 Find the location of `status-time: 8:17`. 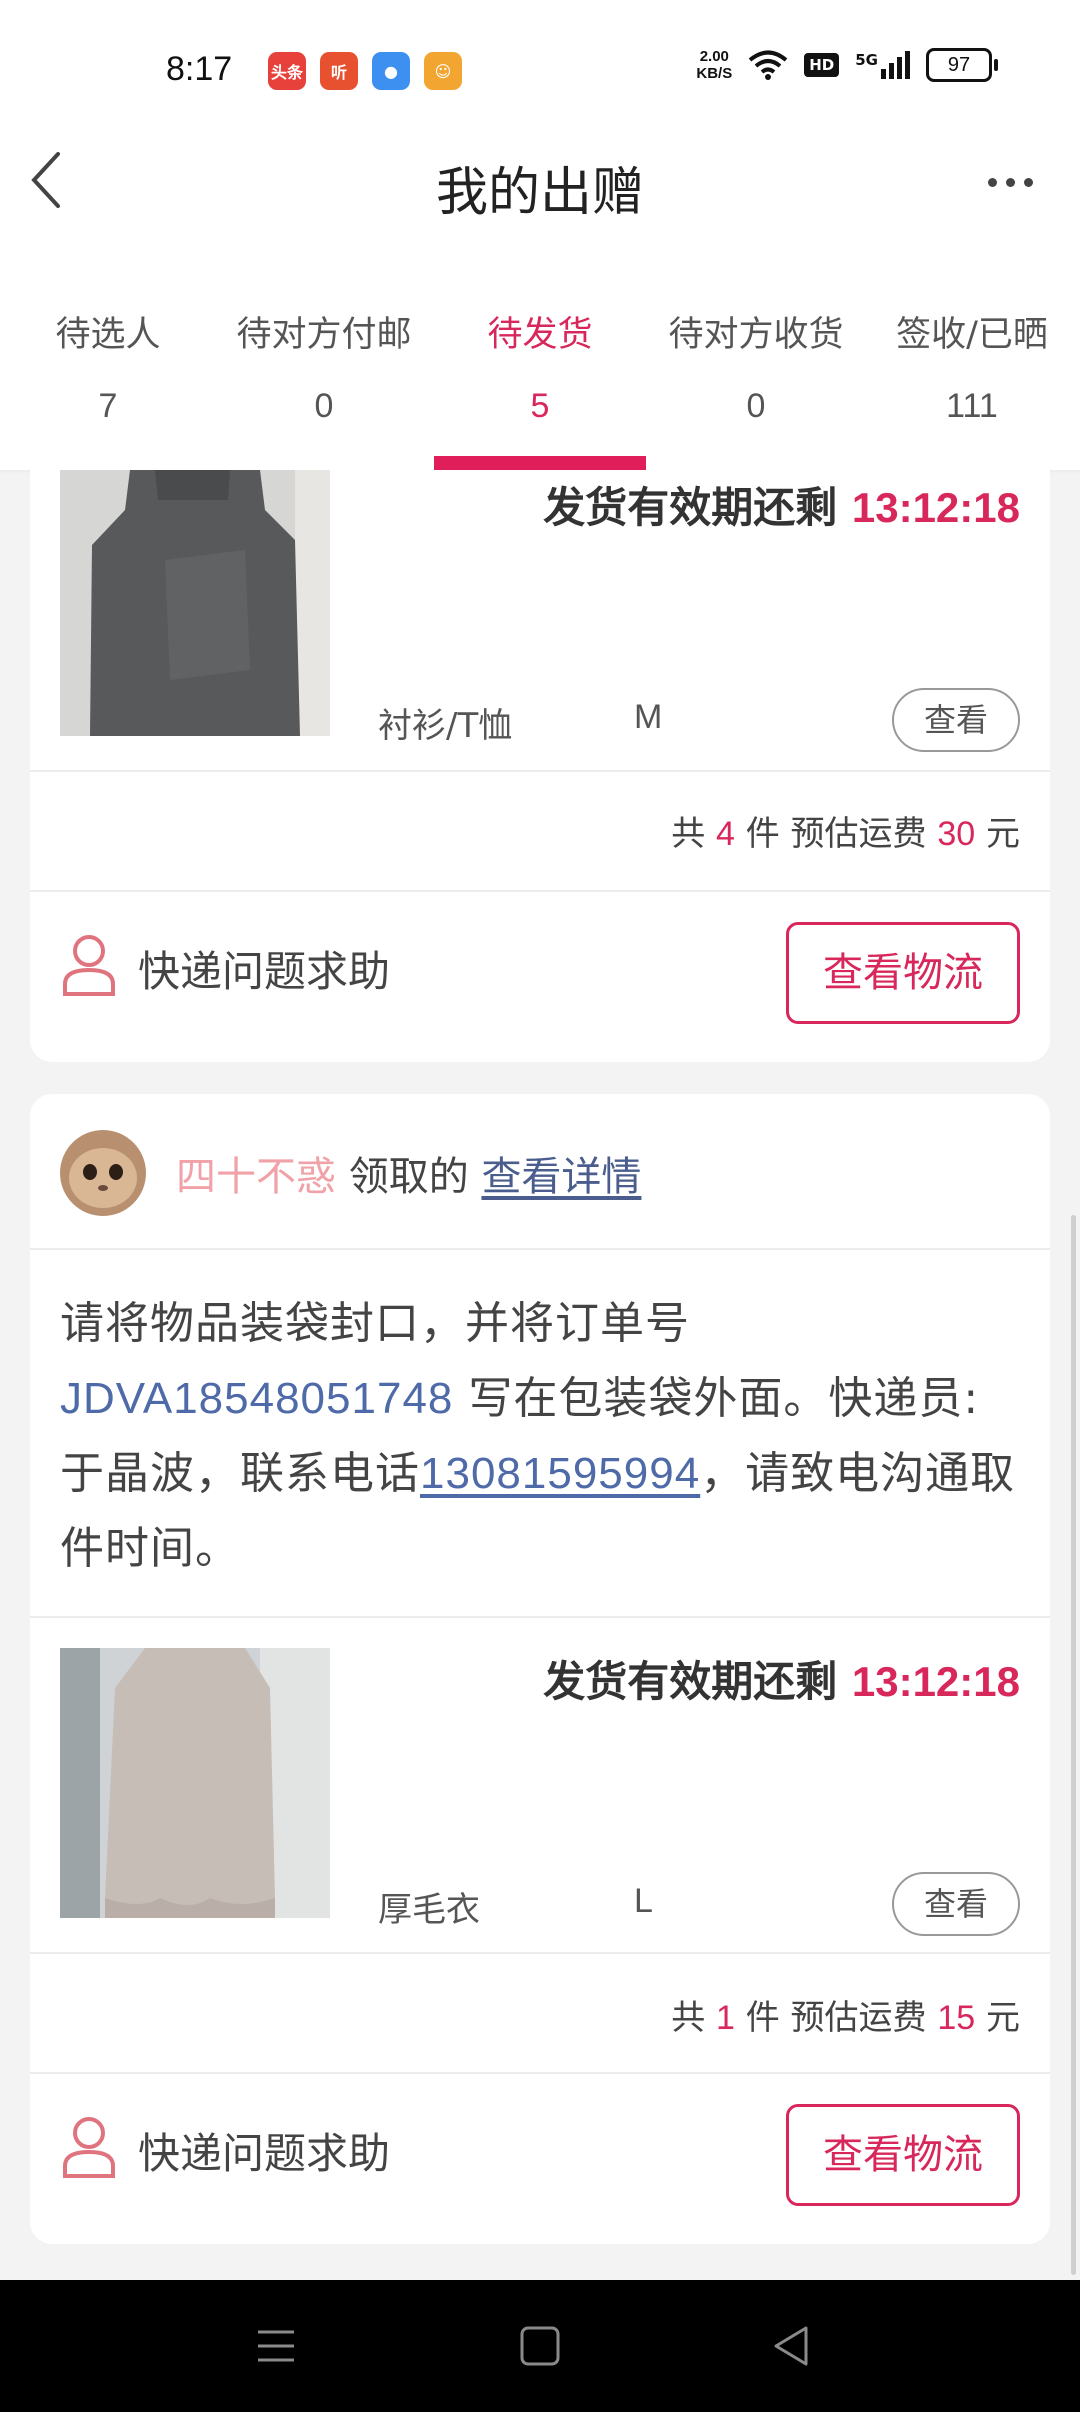

status-time: 8:17 is located at coordinates (199, 69).